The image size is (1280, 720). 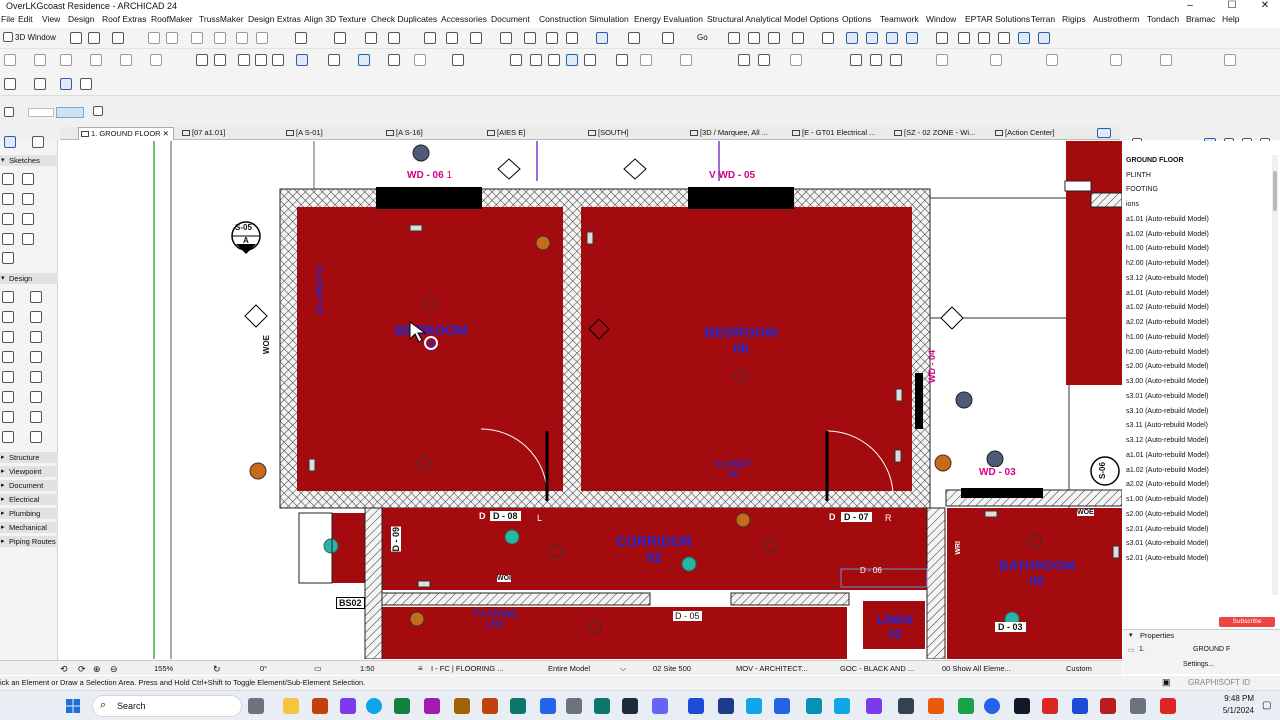 I want to click on nav-item: s2.01 (Auto-rebuild Model), so click(x=1167, y=529).